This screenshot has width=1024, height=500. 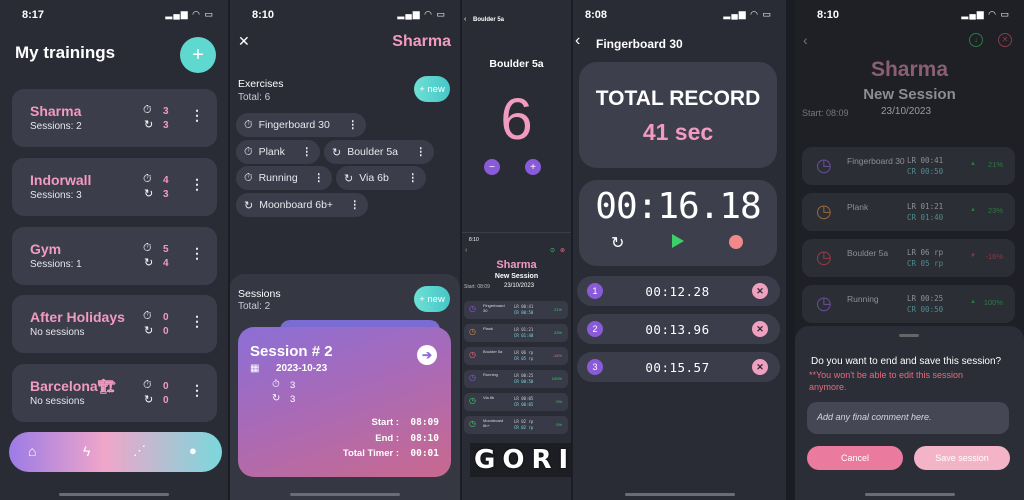 I want to click on training-name: Gym, so click(x=46, y=249).